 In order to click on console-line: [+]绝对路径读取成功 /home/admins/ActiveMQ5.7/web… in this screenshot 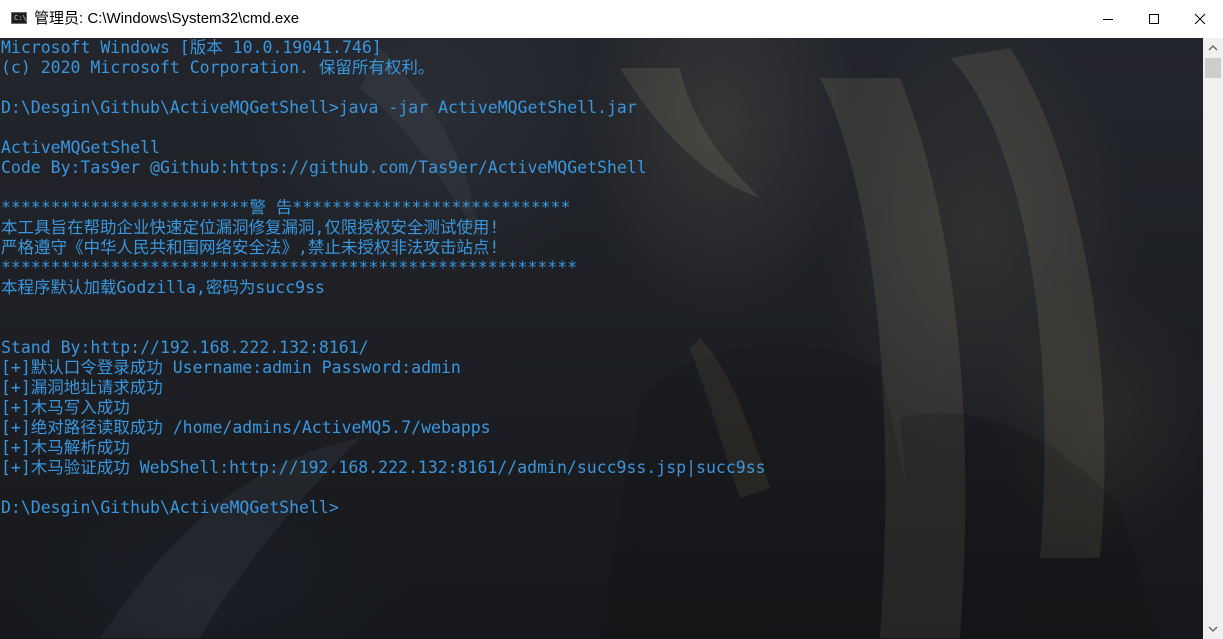, I will do `click(246, 427)`.